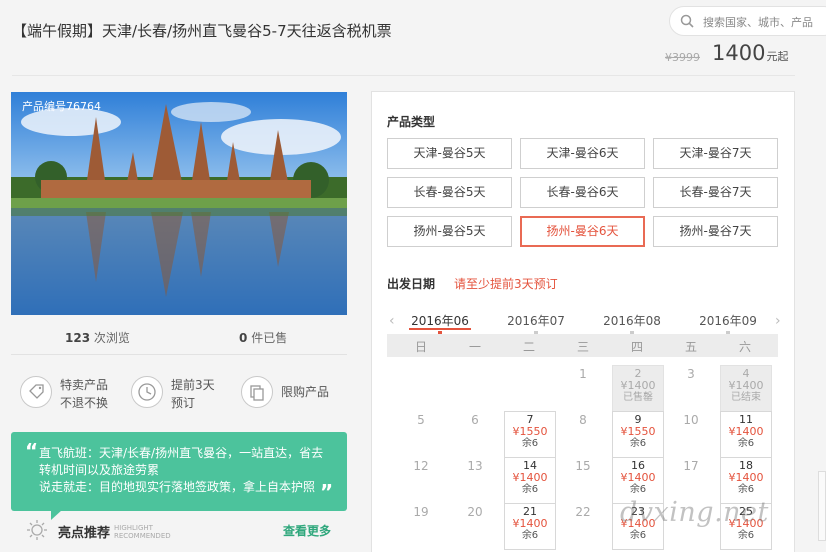  What do you see at coordinates (582, 153) in the screenshot?
I see `type-option: 天津-曼谷6天` at bounding box center [582, 153].